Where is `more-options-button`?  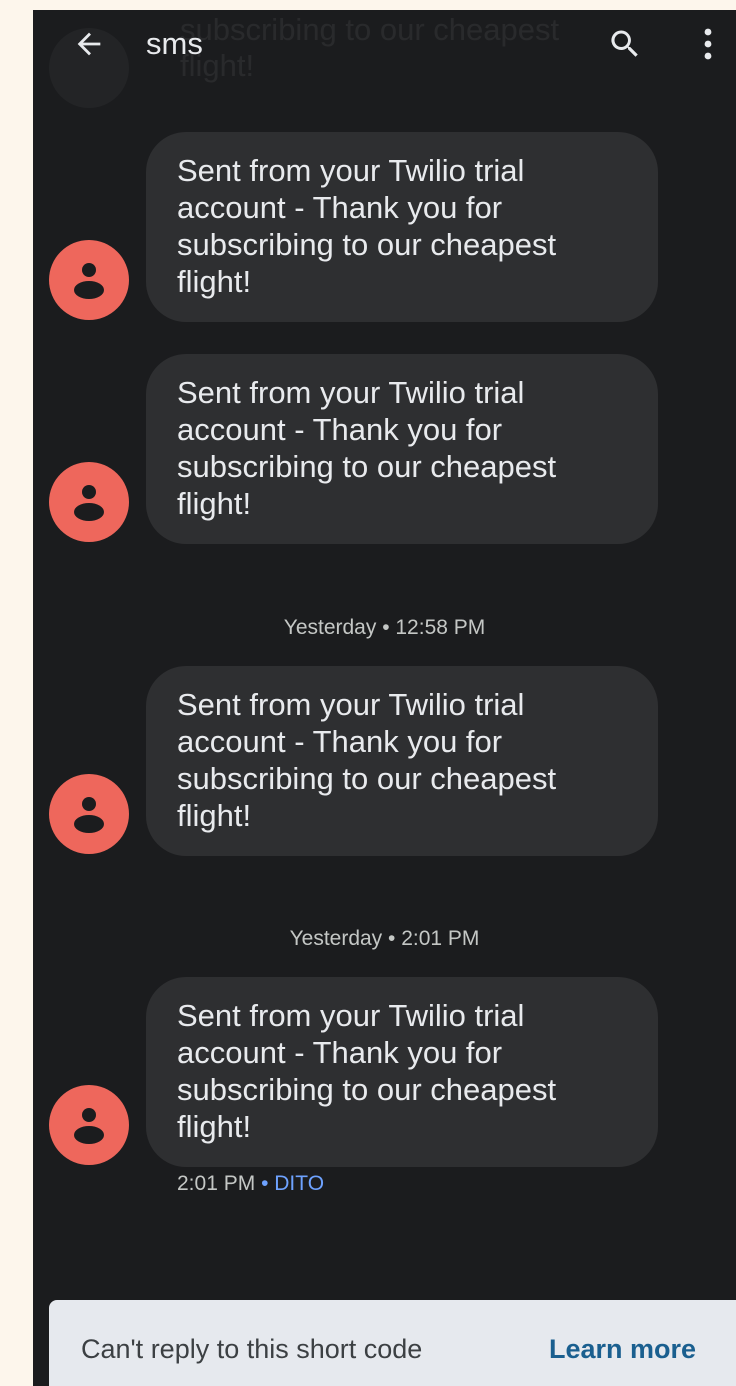
more-options-button is located at coordinates (708, 44).